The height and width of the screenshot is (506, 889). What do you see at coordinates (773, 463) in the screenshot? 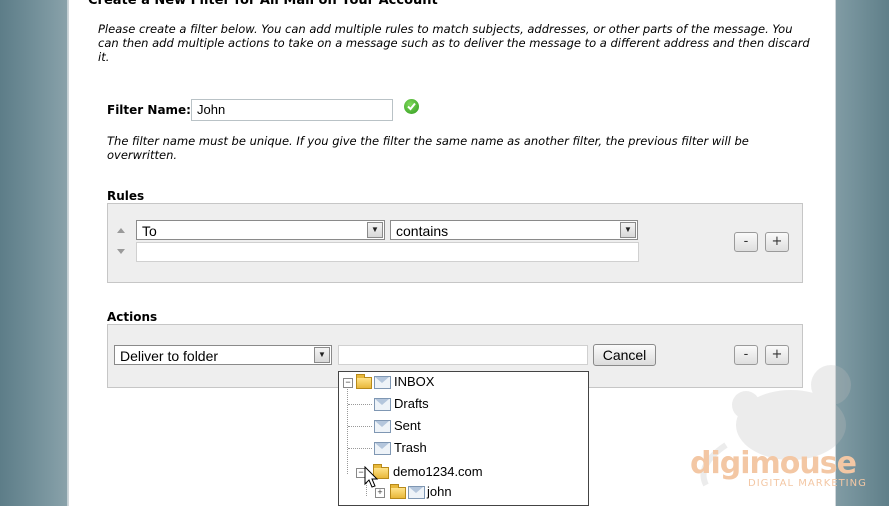
I see `watermark-brand: digimouse` at bounding box center [773, 463].